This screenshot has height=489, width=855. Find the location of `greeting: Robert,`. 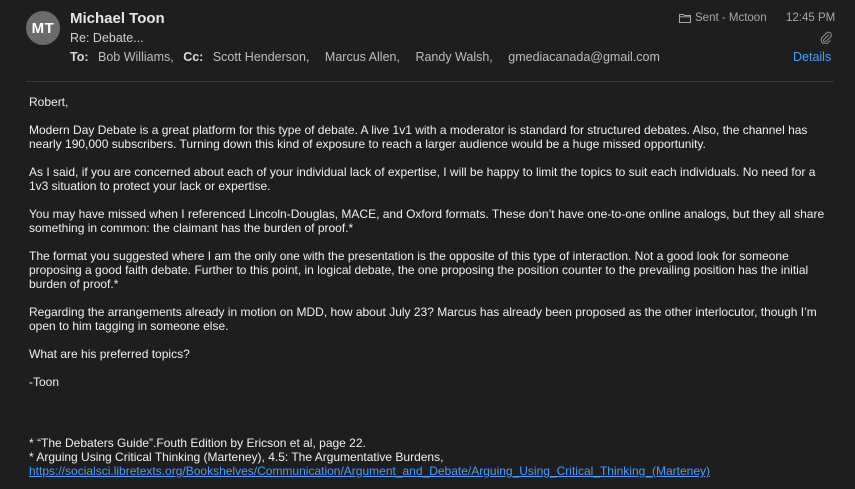

greeting: Robert, is located at coordinates (49, 102).